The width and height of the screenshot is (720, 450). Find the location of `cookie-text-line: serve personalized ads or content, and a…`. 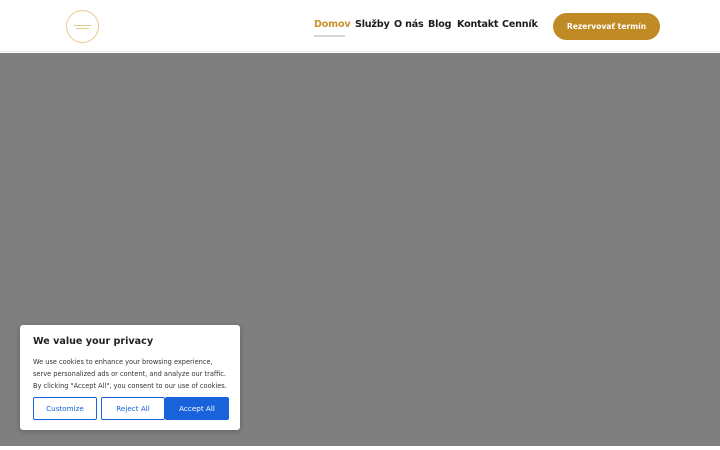

cookie-text-line: serve personalized ads or content, and a… is located at coordinates (129, 374).